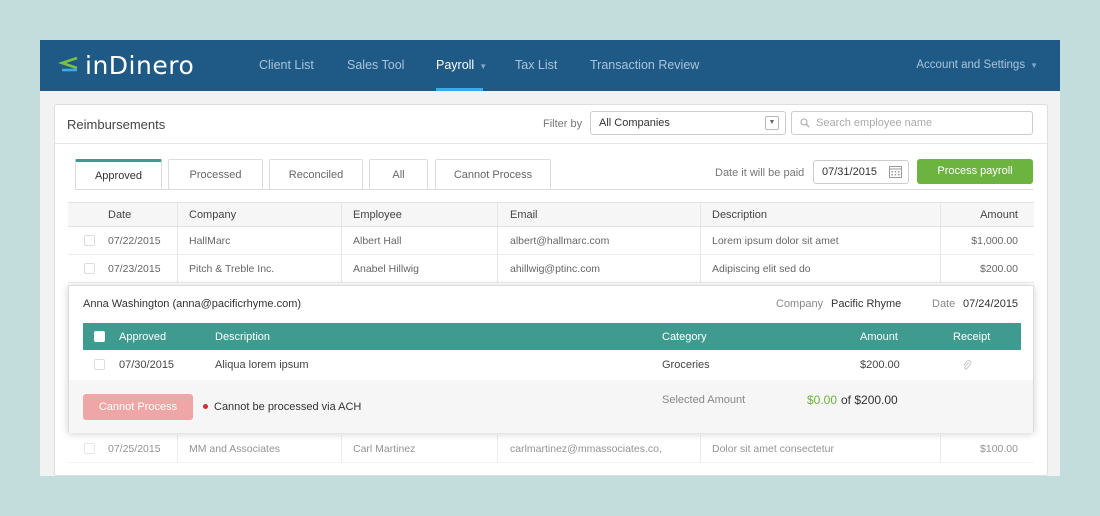 The height and width of the screenshot is (516, 1100). I want to click on nav-payroll: Payroll ▼, so click(461, 65).